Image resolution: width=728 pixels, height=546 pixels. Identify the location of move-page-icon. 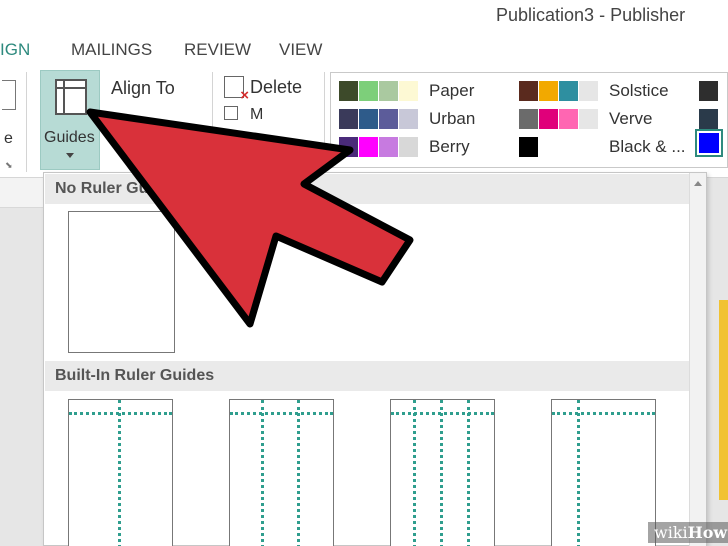
(231, 113).